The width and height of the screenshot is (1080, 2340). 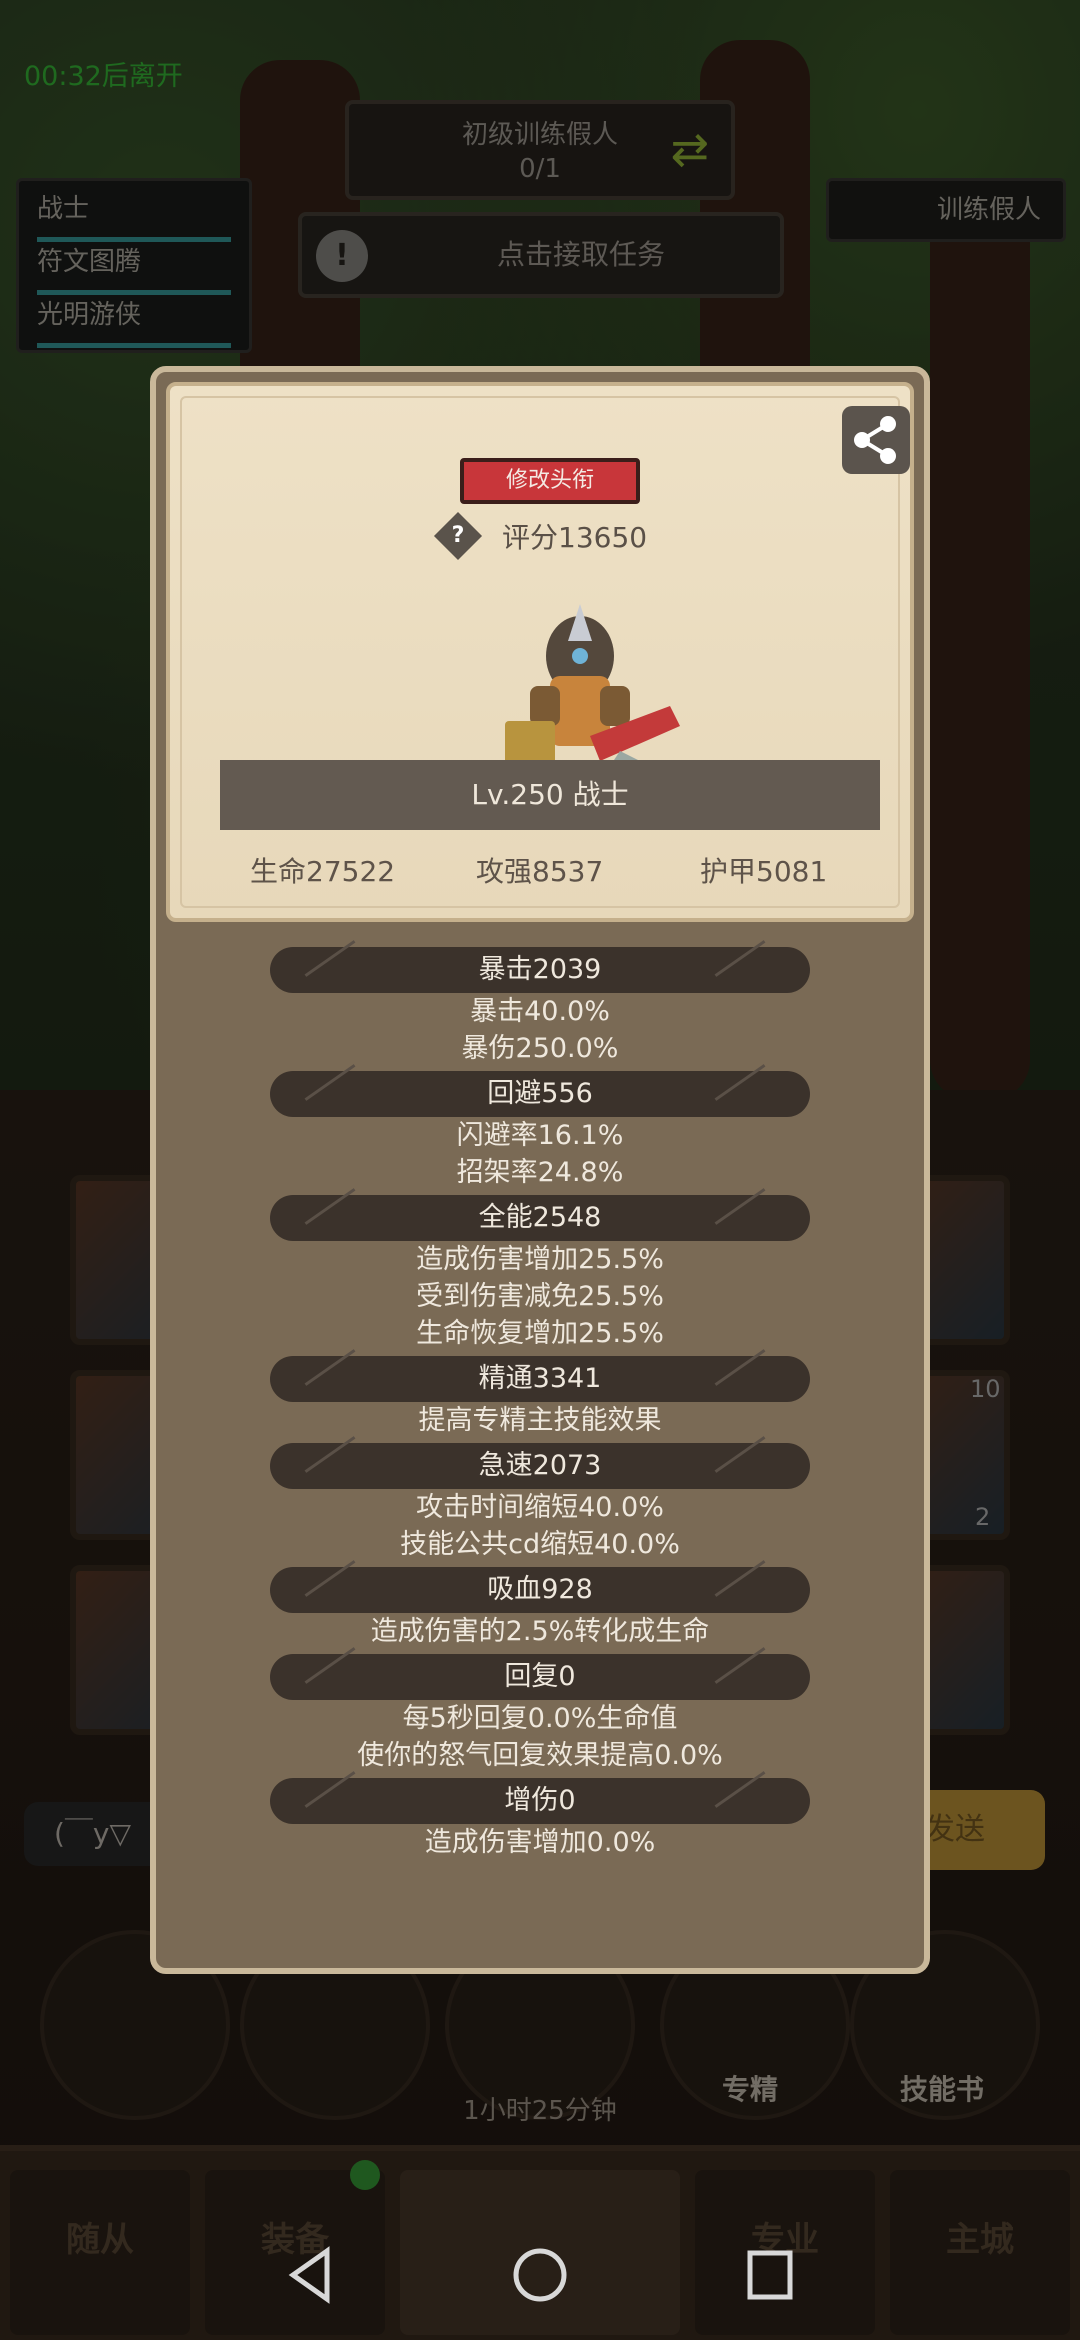 I want to click on stat-line: 暴伤250.0%, so click(x=540, y=1048).